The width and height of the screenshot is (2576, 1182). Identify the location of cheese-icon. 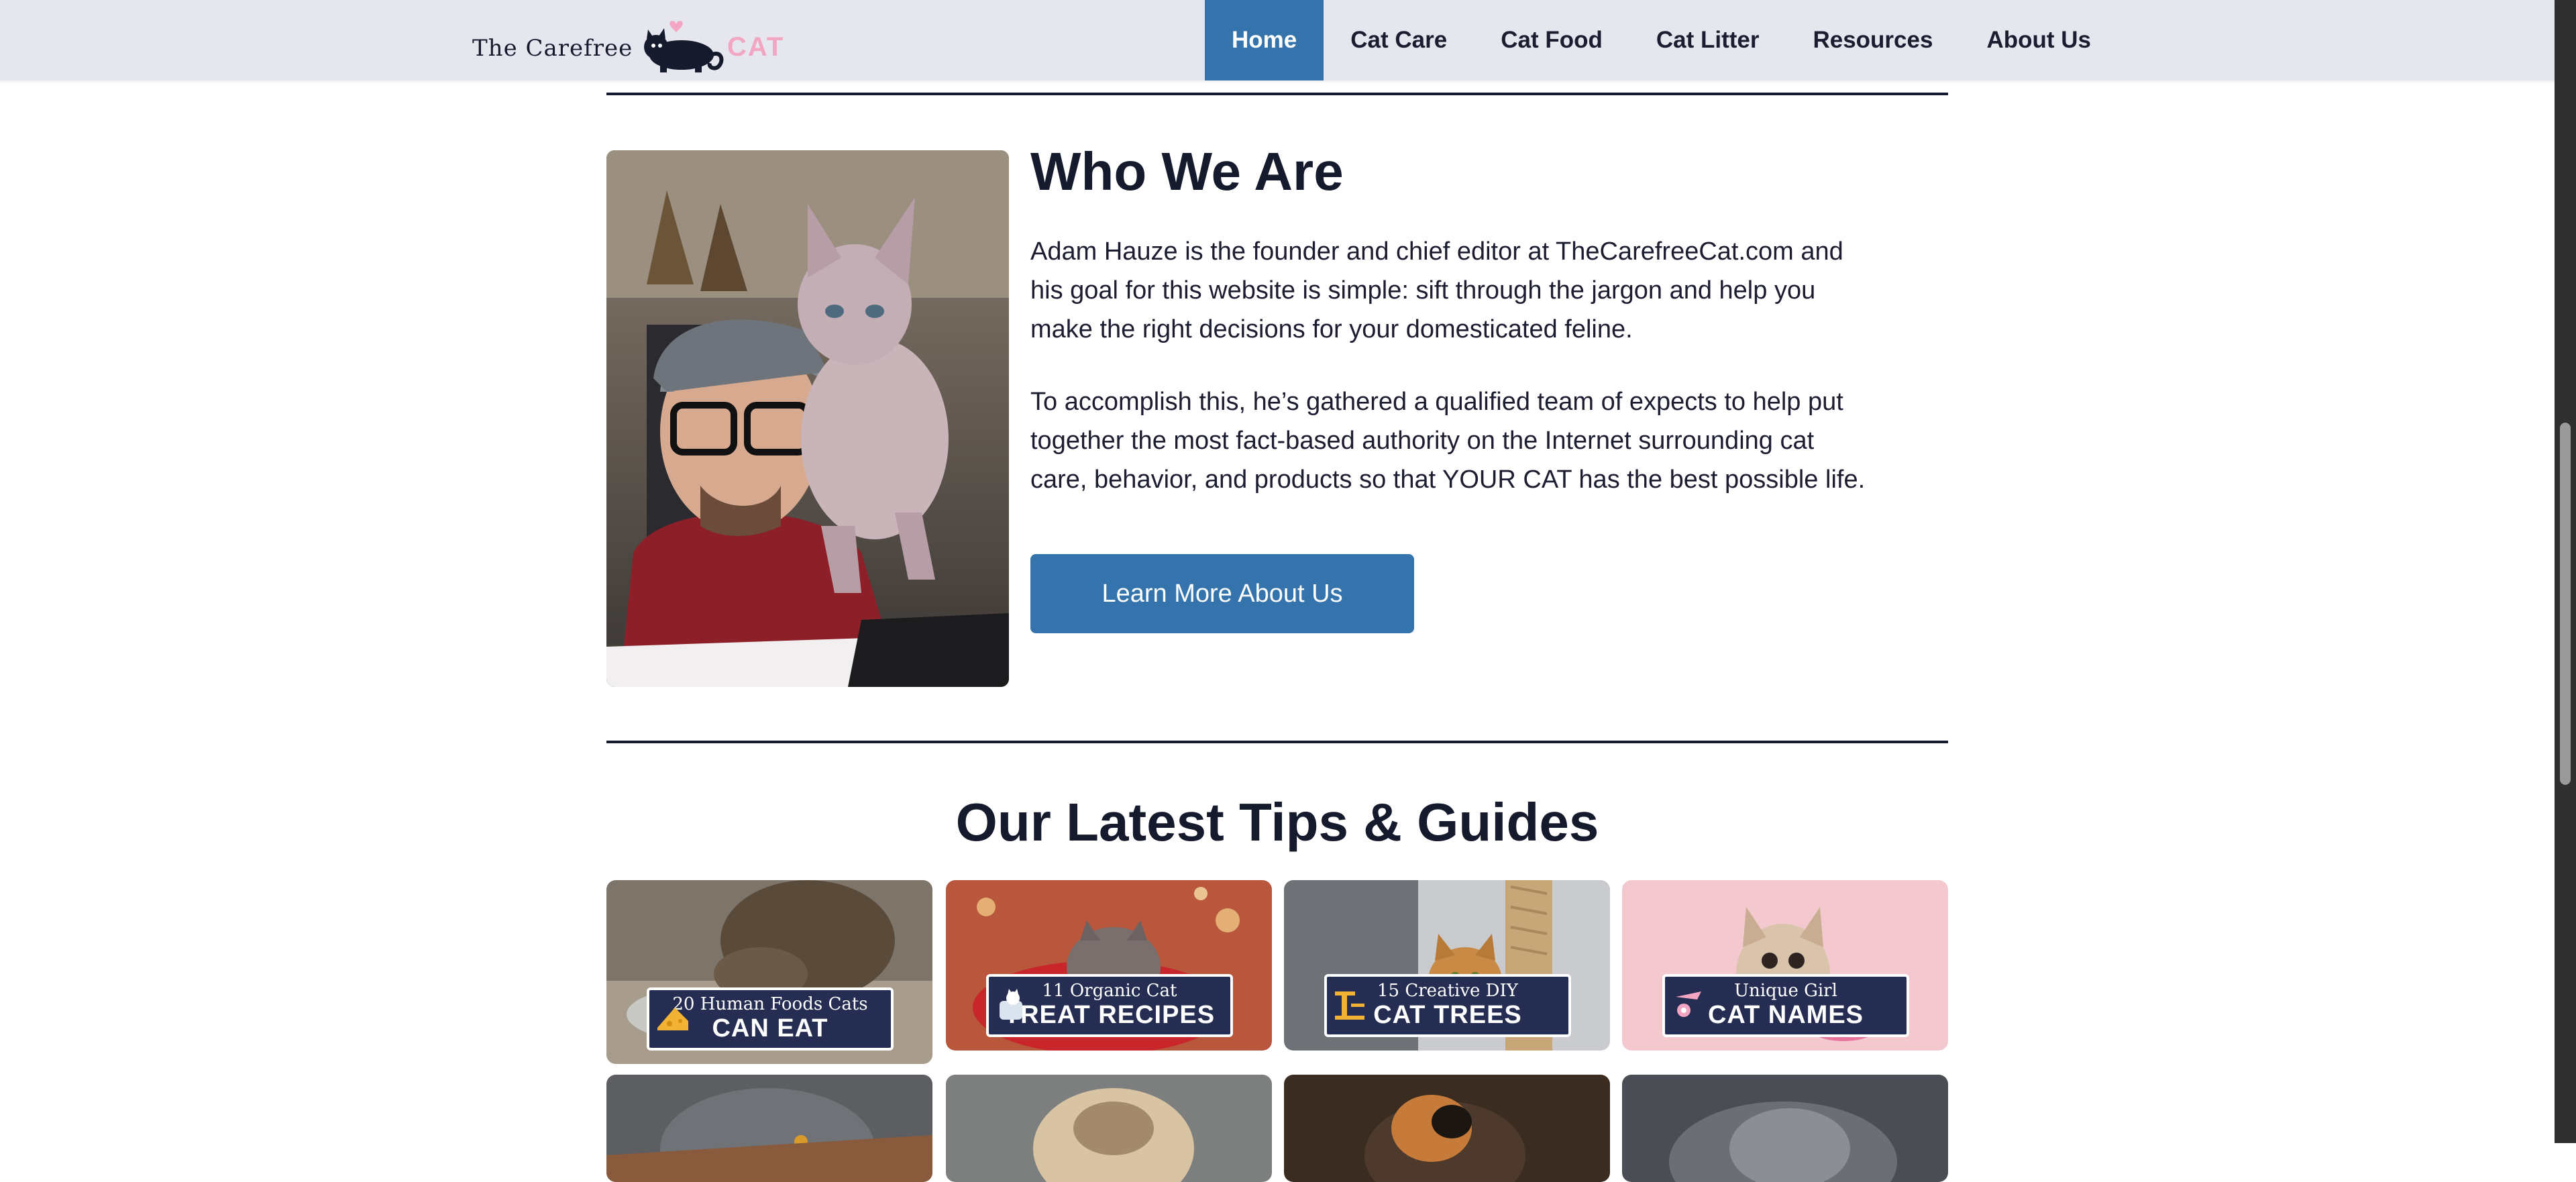
(672, 1019).